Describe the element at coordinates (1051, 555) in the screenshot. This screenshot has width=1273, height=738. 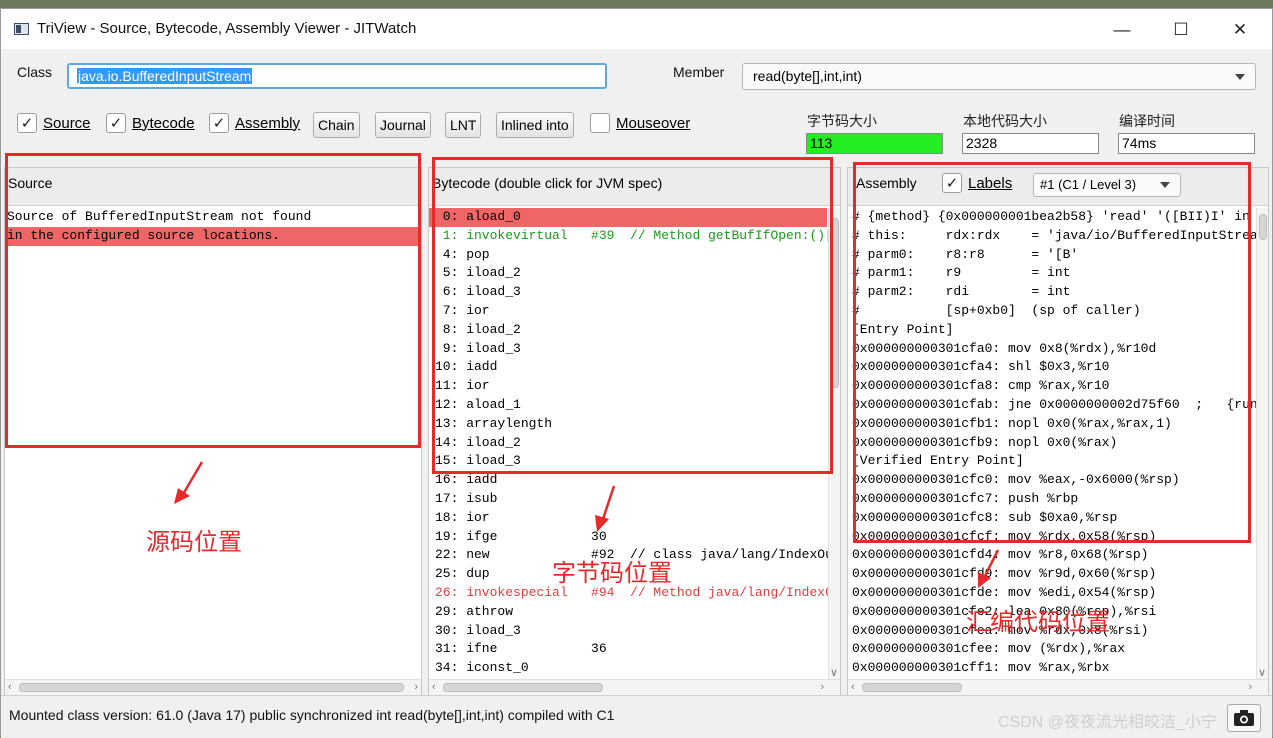
I see `assembly-line: 0x000000000301cfd4: mov %r8,0x68(%rsp)` at that location.